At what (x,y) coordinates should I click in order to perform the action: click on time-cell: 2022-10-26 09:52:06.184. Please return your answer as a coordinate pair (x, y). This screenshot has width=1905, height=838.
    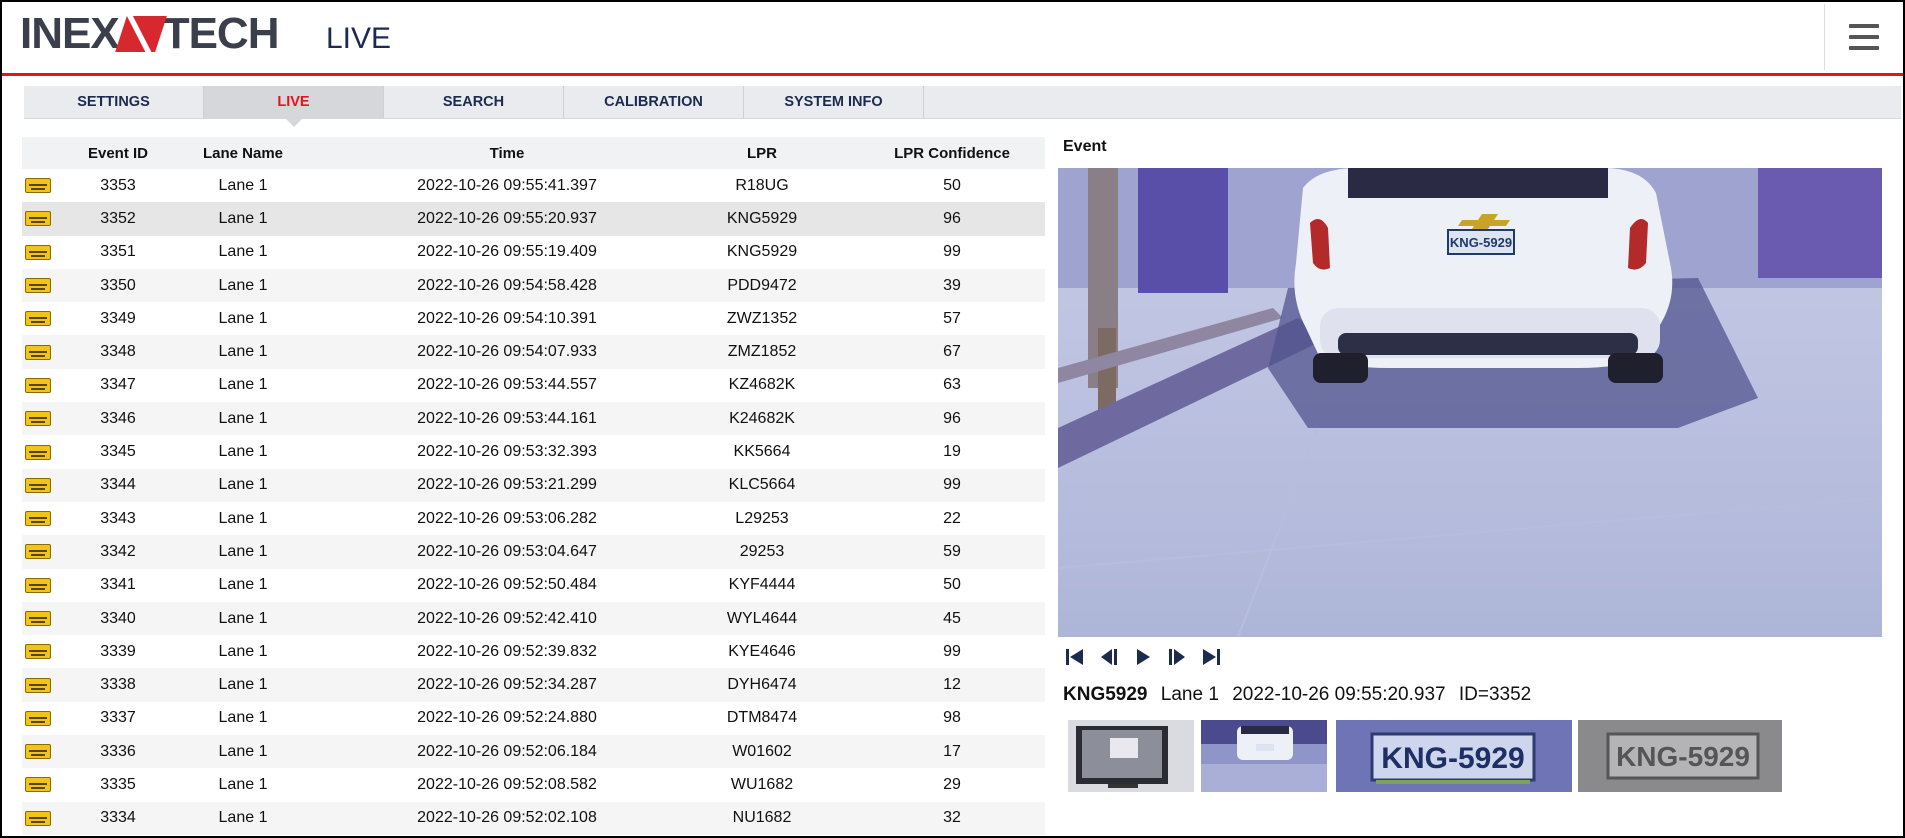
    Looking at the image, I should click on (507, 751).